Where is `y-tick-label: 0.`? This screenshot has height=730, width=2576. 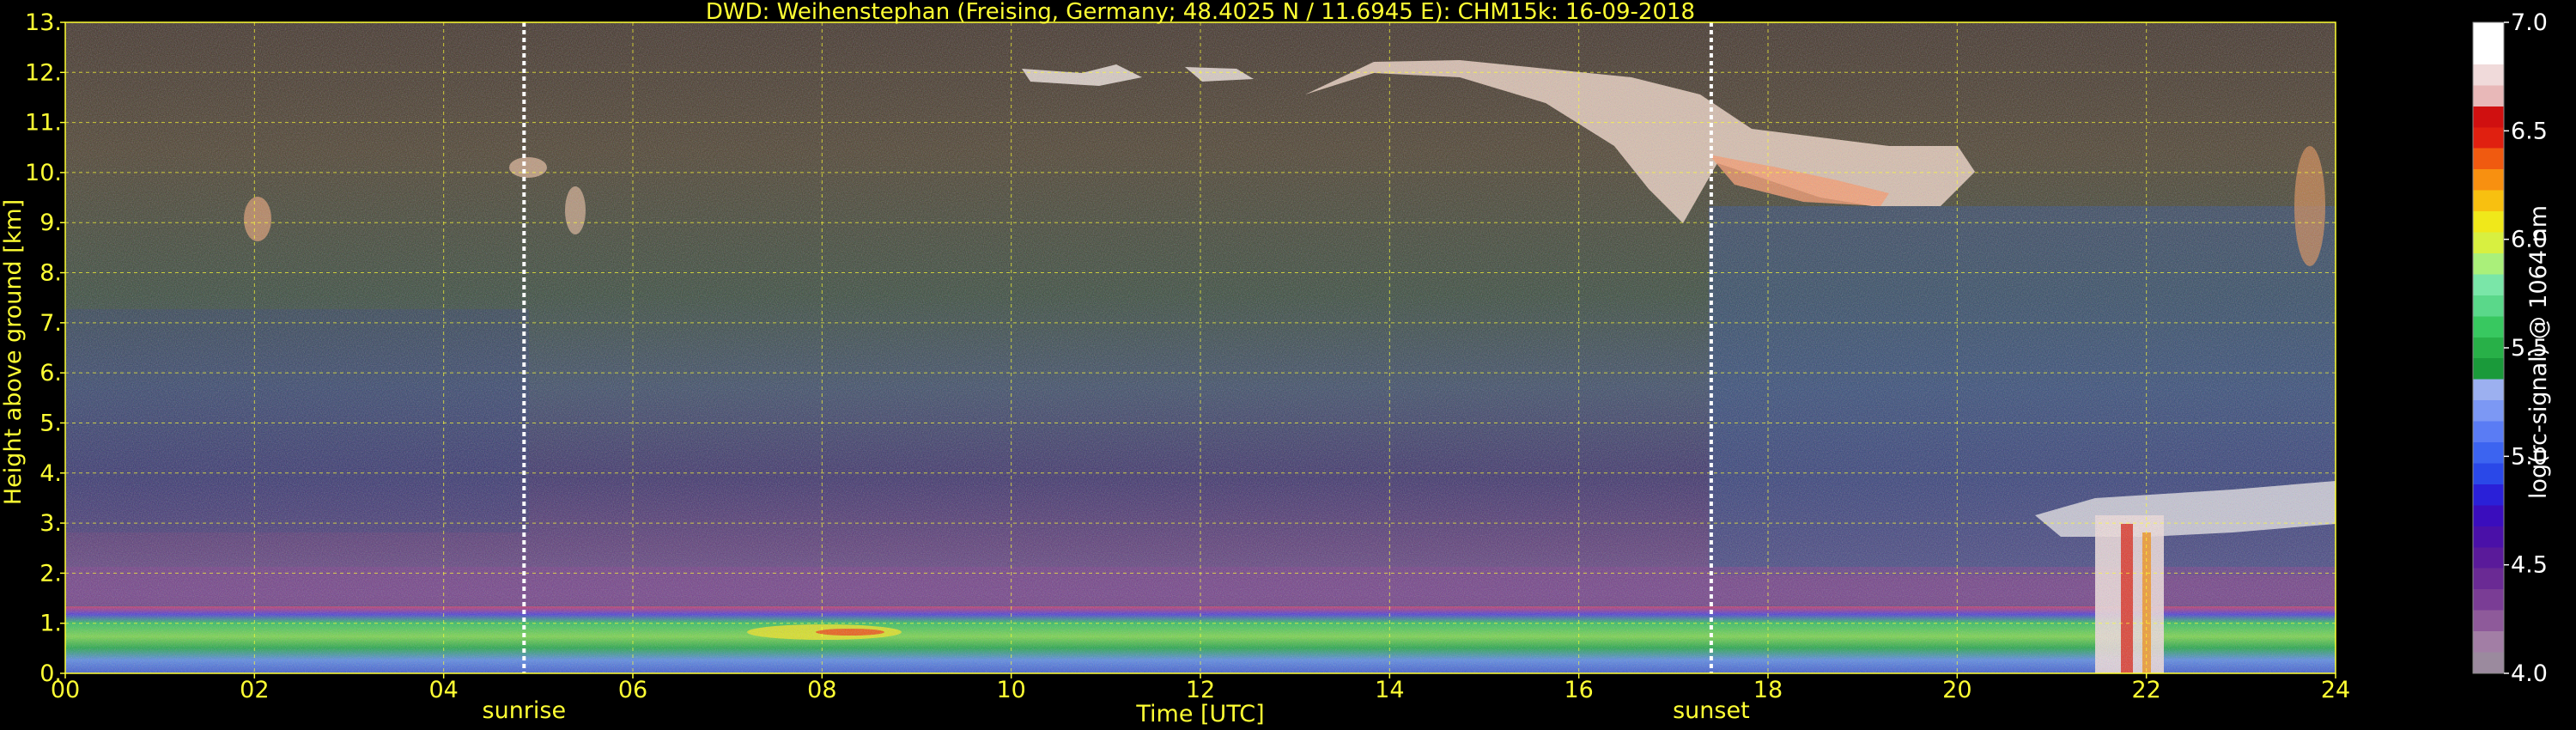
y-tick-label: 0. is located at coordinates (50, 673).